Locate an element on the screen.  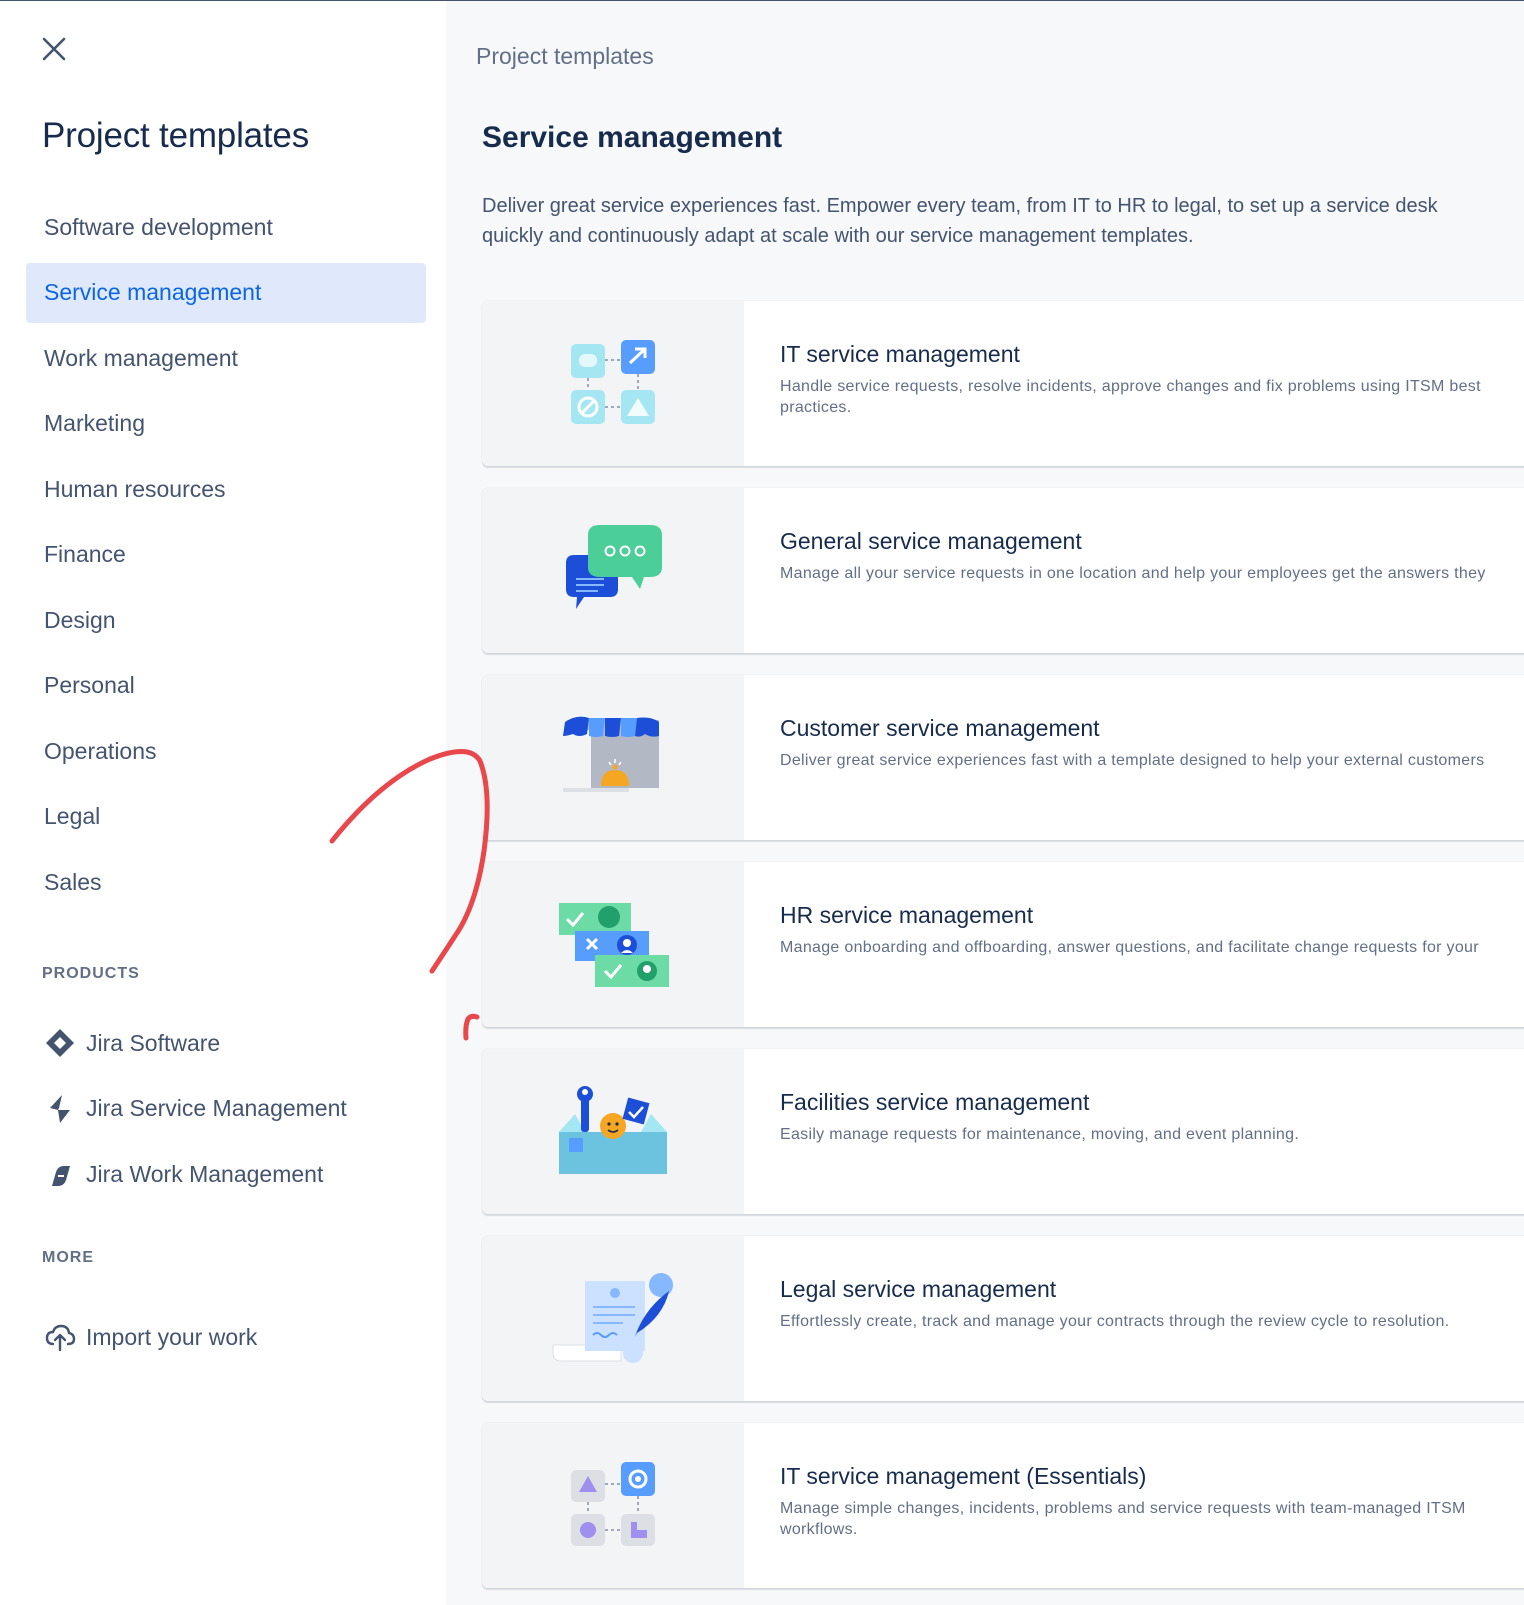
nav-item-human-resources: Human resources is located at coordinates (226, 489).